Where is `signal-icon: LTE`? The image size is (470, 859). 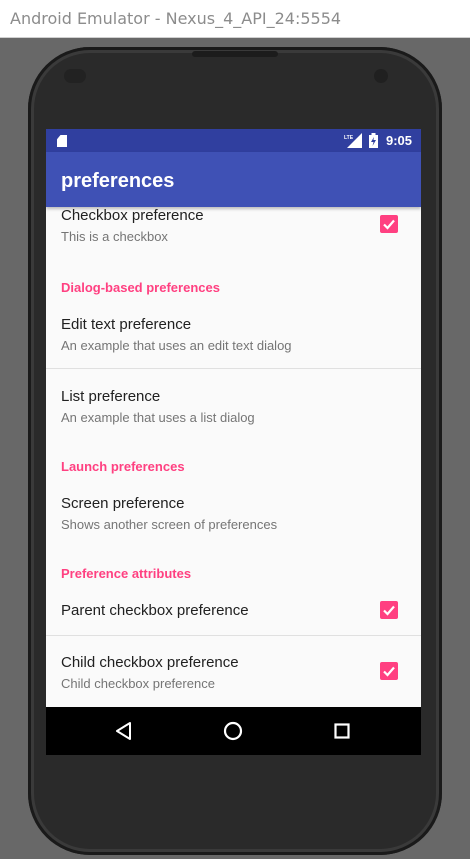
signal-icon: LTE is located at coordinates (353, 140).